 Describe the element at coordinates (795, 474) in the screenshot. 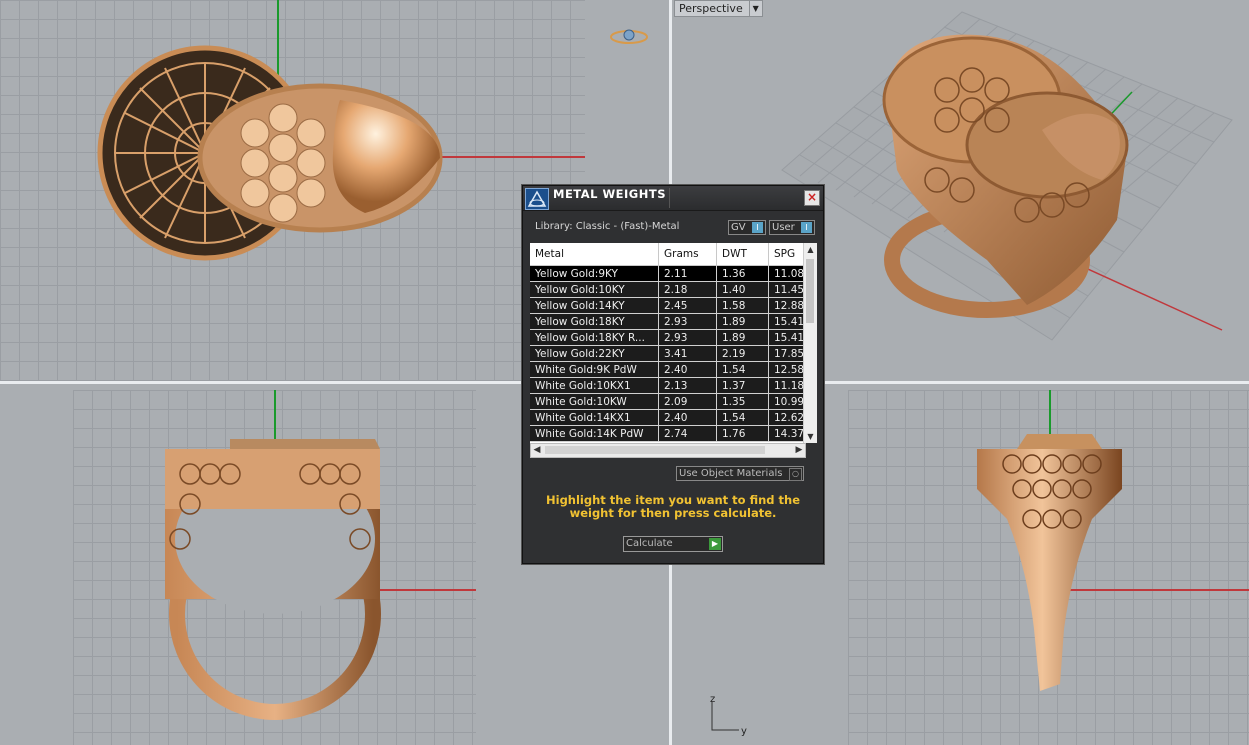

I see `checkbox-icon: ○` at that location.